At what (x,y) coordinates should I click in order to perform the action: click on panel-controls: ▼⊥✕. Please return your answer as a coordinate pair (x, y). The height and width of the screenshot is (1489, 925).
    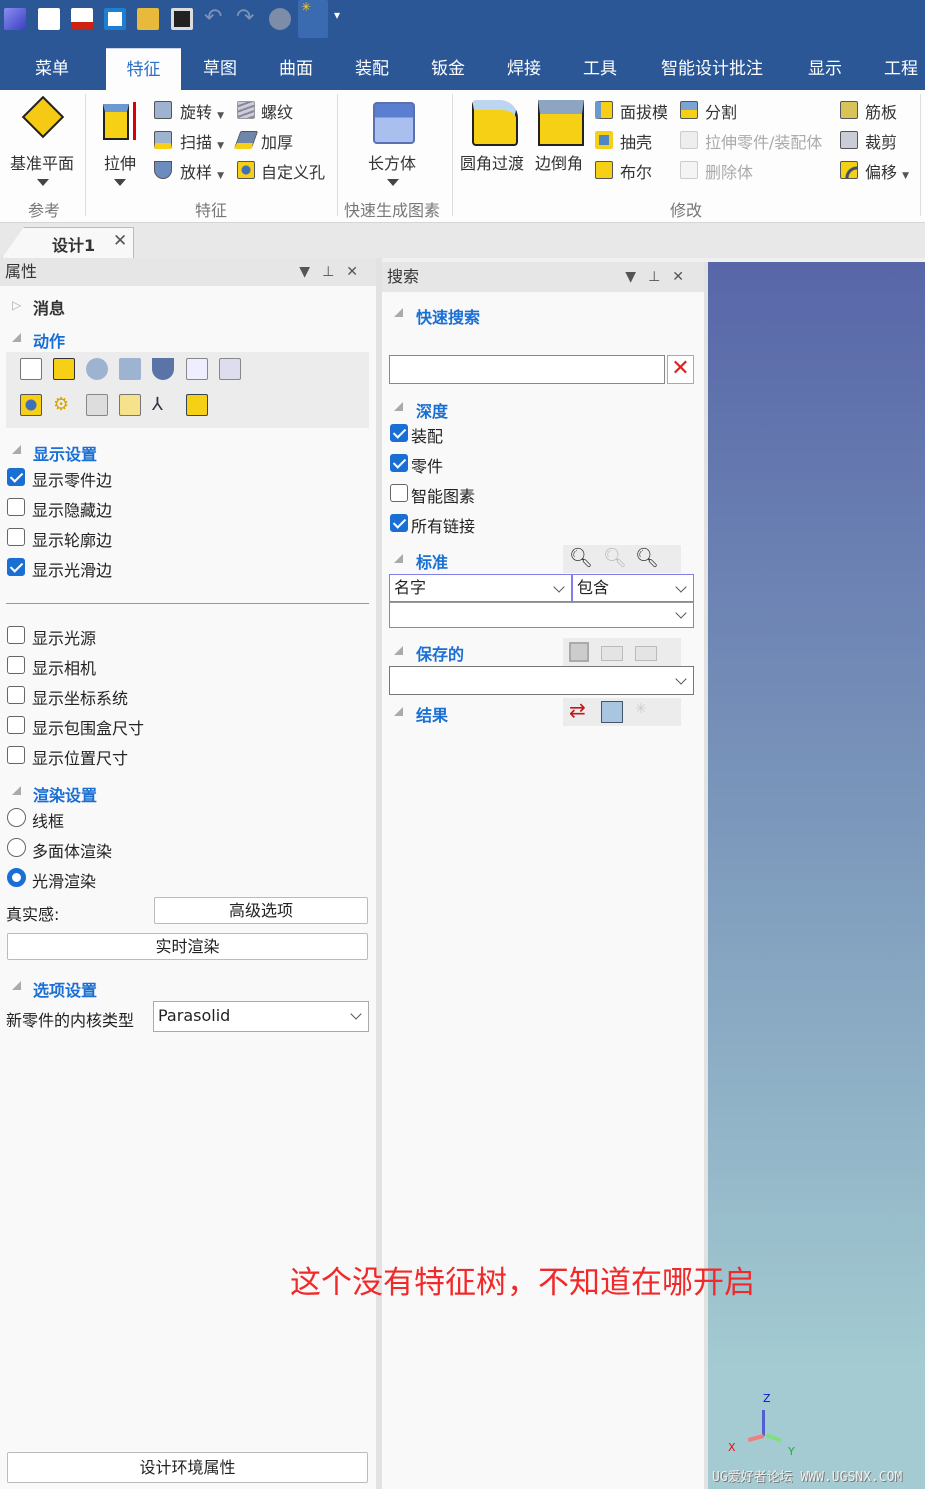
    Looking at the image, I should click on (334, 272).